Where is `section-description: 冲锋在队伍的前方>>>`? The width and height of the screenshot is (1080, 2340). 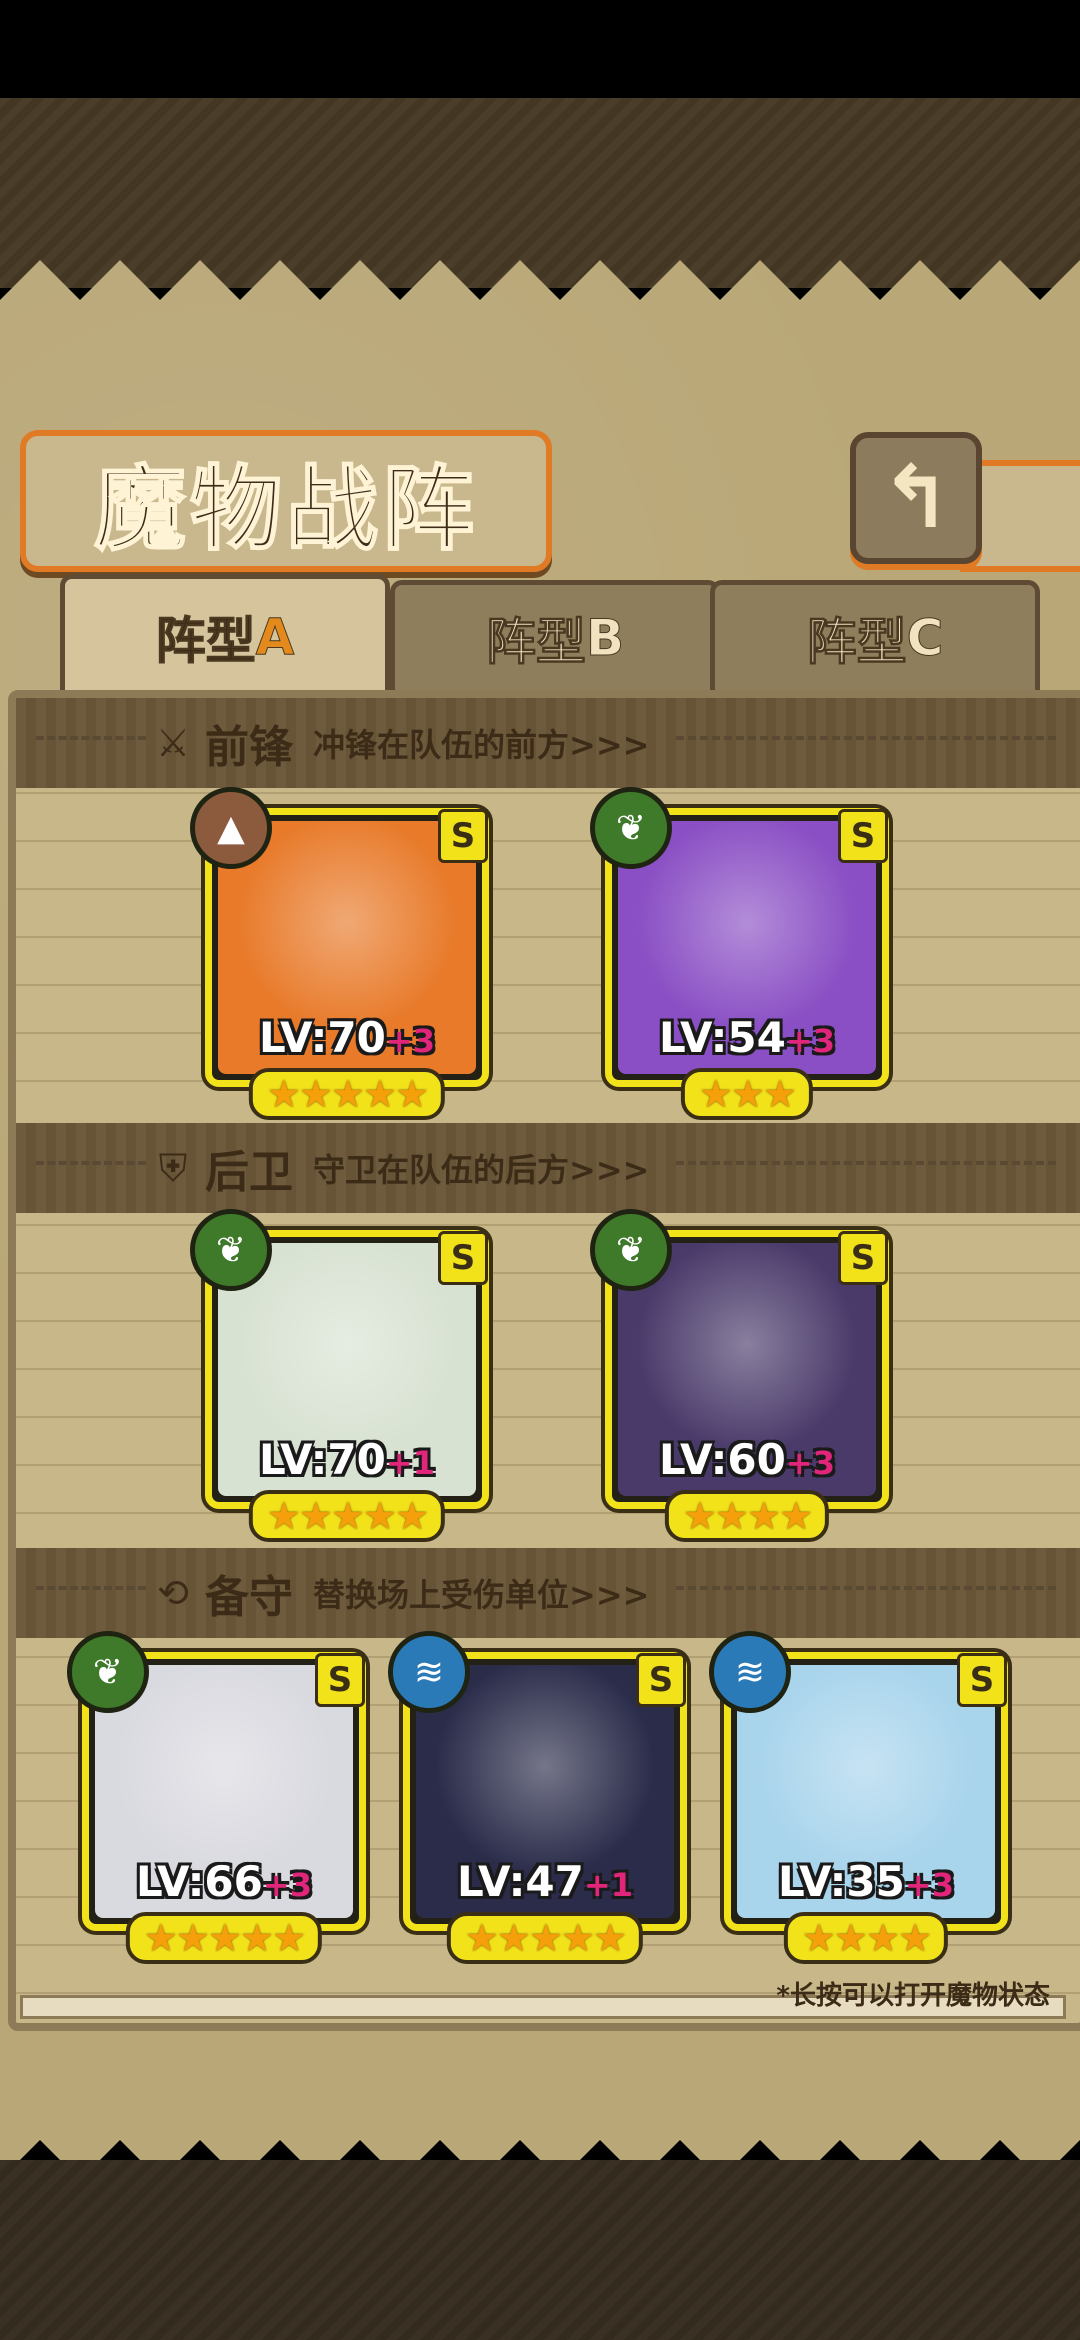
section-description: 冲锋在队伍的前方>>> is located at coordinates (481, 745).